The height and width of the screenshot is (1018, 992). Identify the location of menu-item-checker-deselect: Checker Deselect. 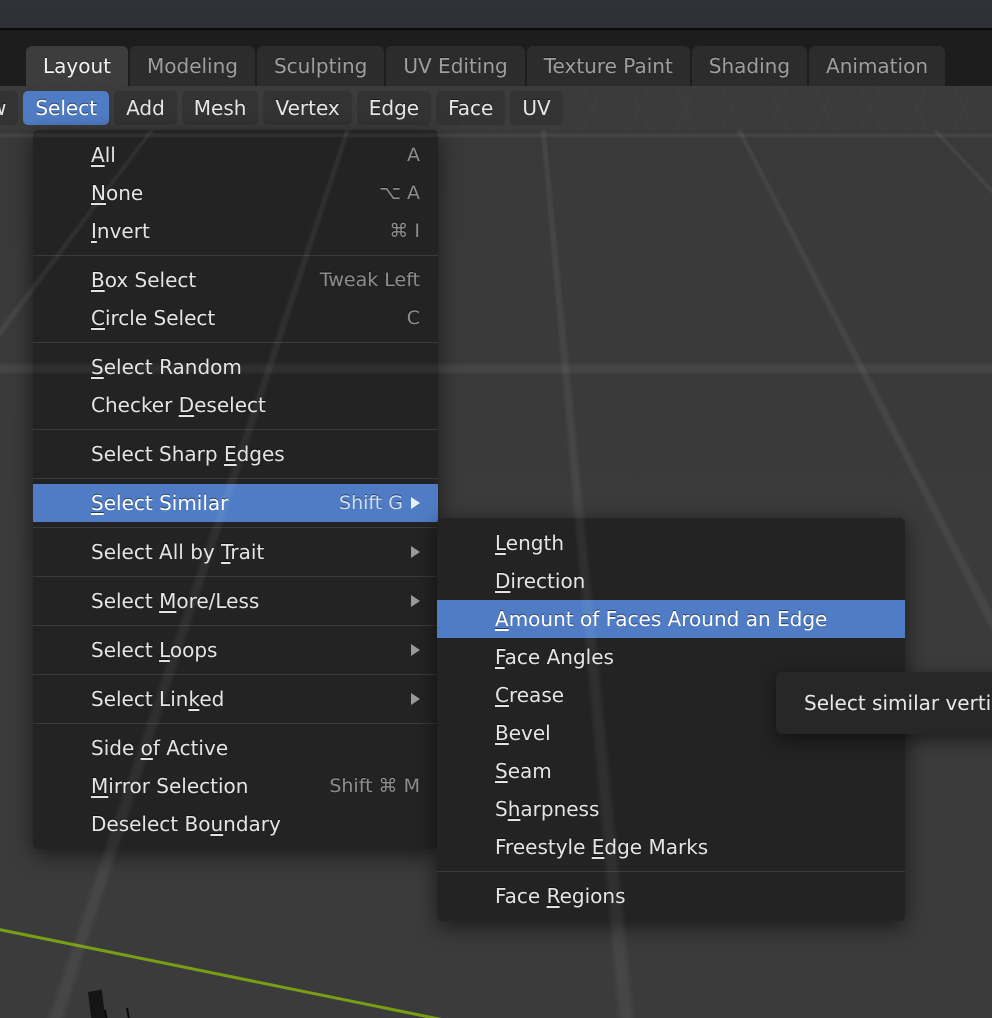
(235, 405).